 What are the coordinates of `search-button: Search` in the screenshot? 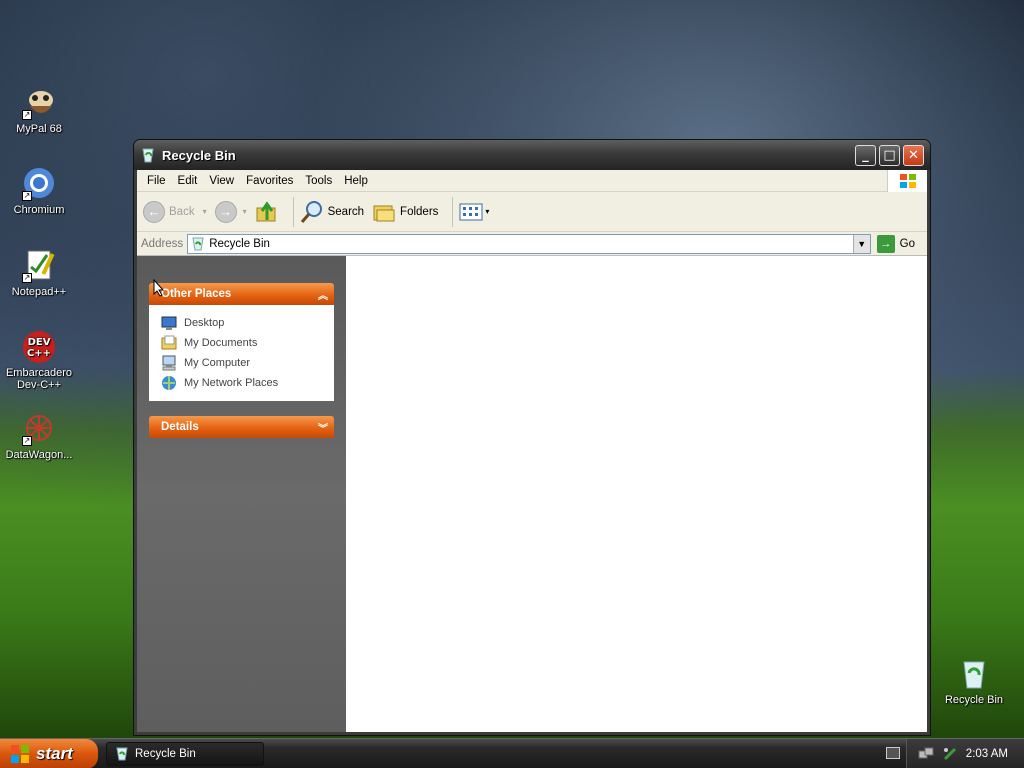 It's located at (332, 212).